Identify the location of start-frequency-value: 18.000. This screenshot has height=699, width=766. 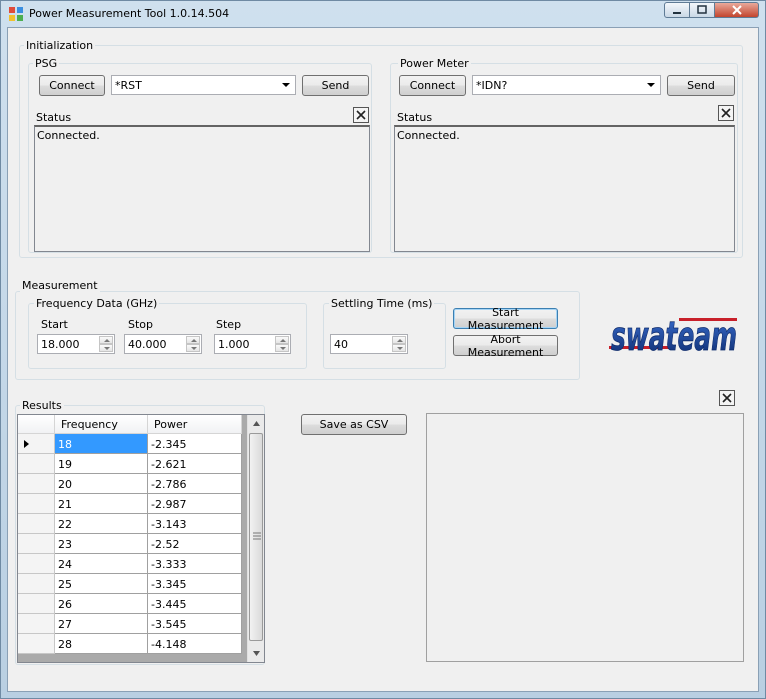
(60, 344).